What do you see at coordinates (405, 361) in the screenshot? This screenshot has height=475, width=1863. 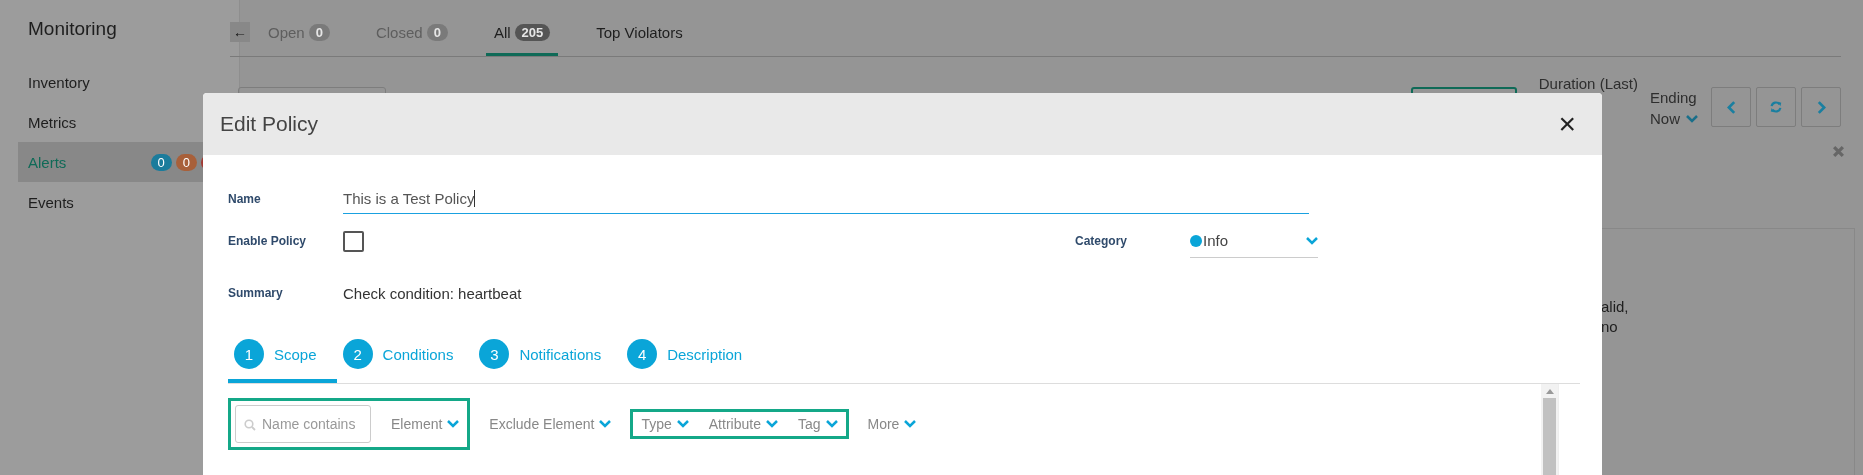 I see `step-tab: 2 Conditions` at bounding box center [405, 361].